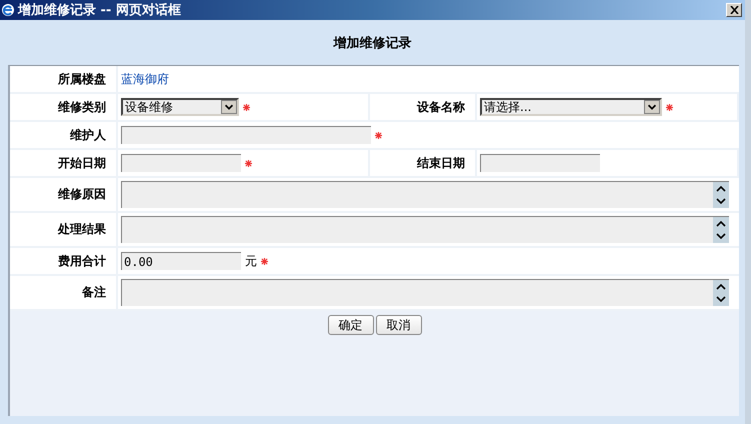 The width and height of the screenshot is (751, 424). Describe the element at coordinates (145, 79) in the screenshot. I see `link: 蓝海御府` at that location.